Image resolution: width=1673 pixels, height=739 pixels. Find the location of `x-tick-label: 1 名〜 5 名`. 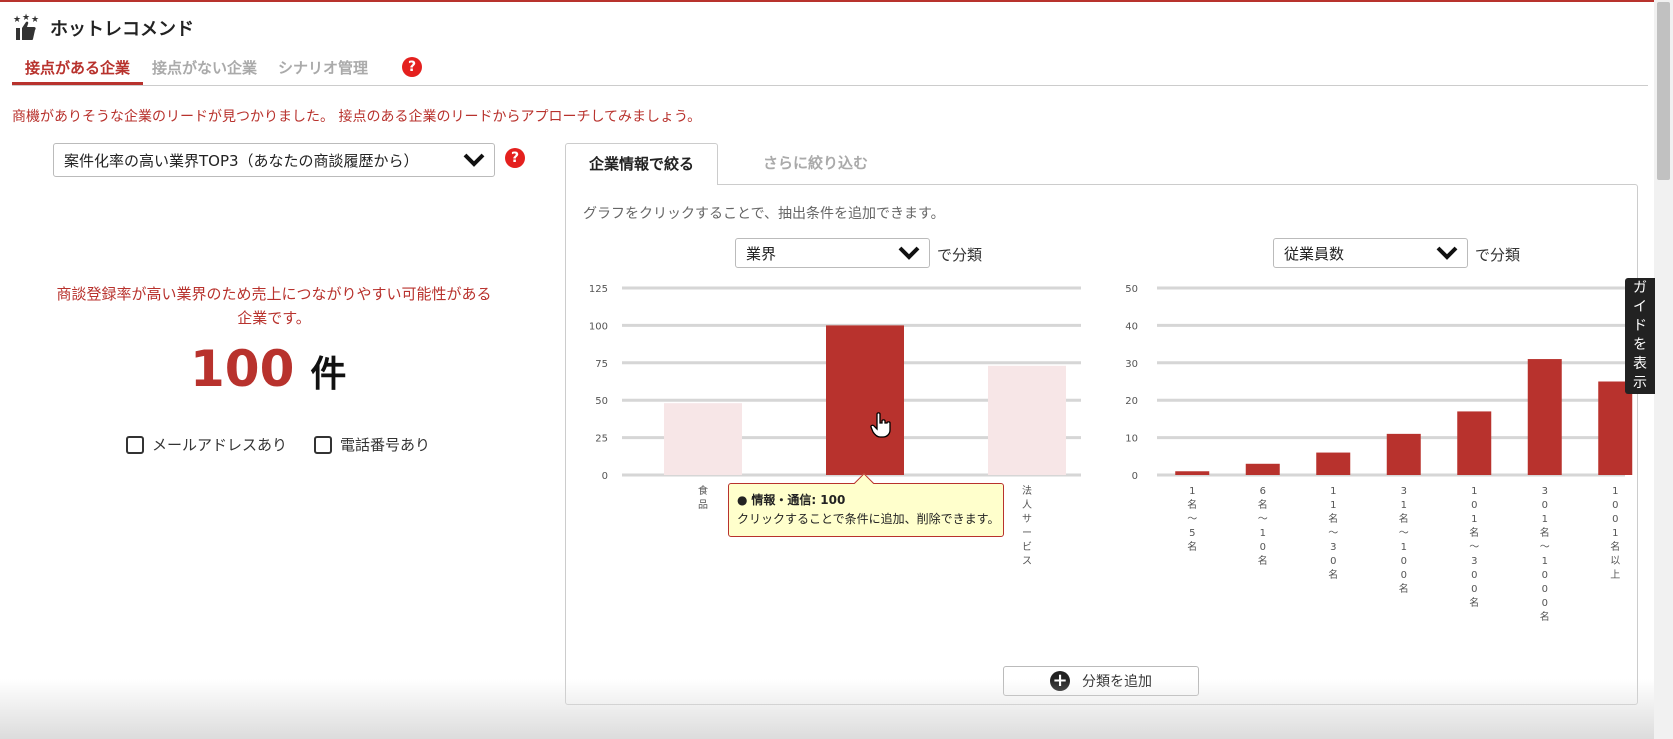

x-tick-label: 1 名〜 5 名 is located at coordinates (1192, 519).